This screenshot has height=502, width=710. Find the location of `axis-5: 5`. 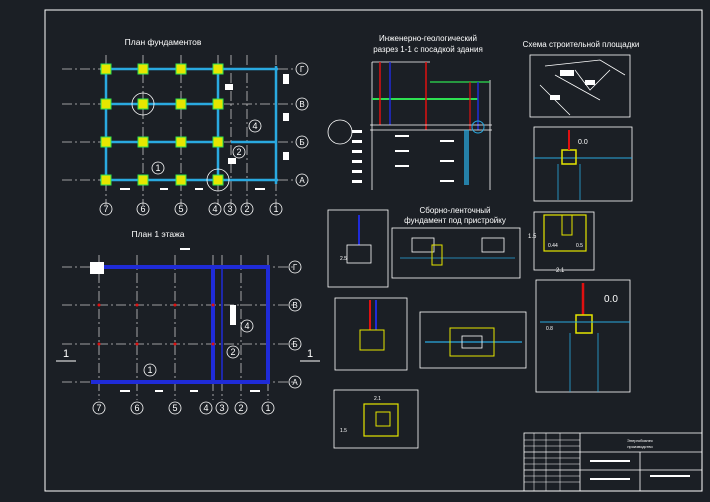

axis-5: 5 is located at coordinates (180, 209).